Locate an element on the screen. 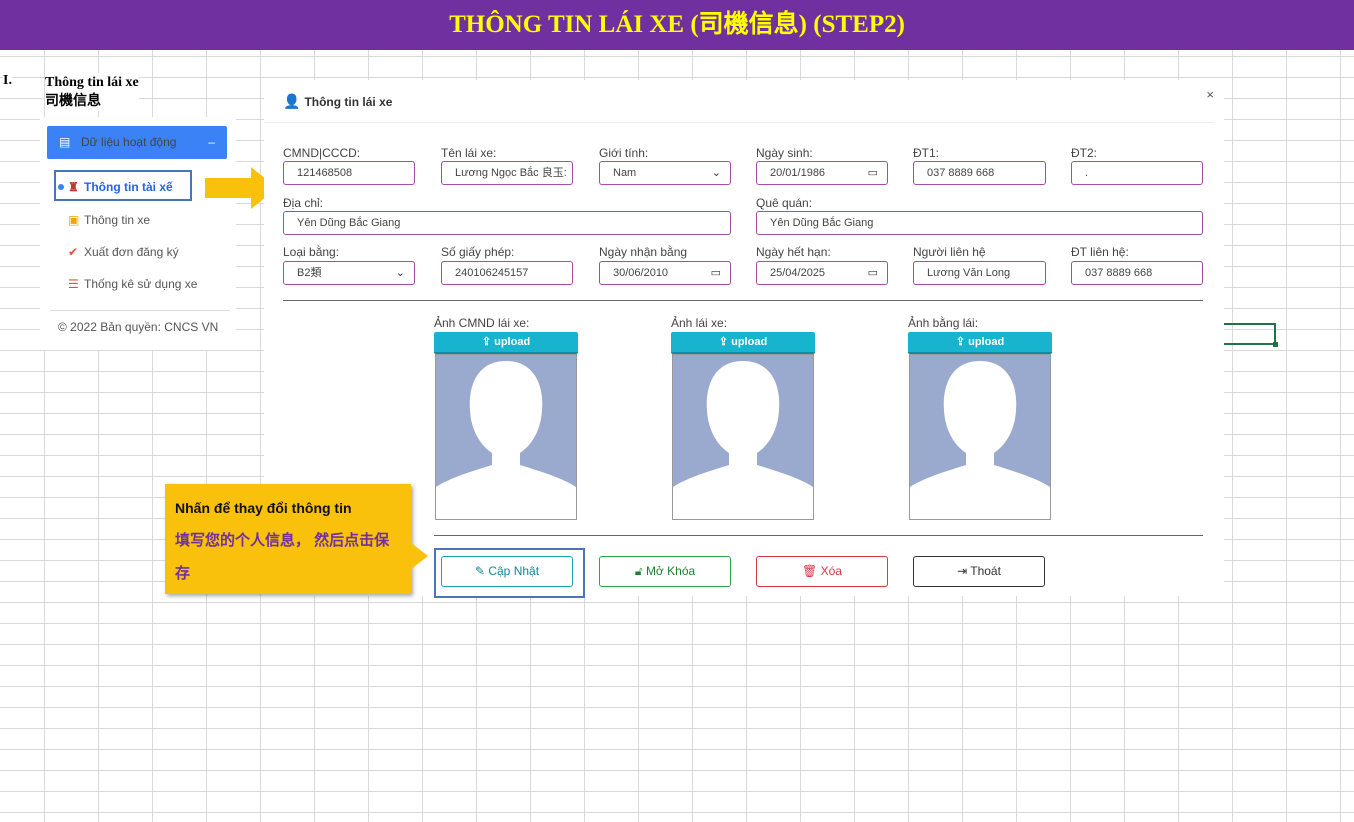  user-edit-icon: 👤 is located at coordinates (292, 101).